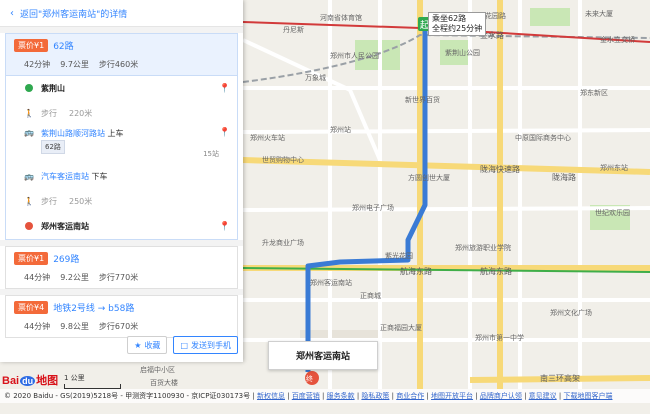 The height and width of the screenshot is (414, 650). Describe the element at coordinates (449, 18) in the screenshot. I see `route-time-line1: 乘坐62路` at that location.